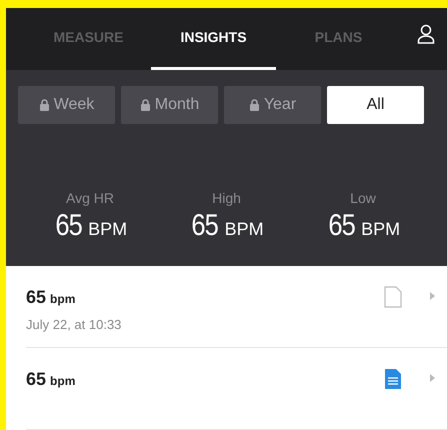 Image resolution: width=447 pixels, height=430 pixels. I want to click on stat-label: High, so click(226, 198).